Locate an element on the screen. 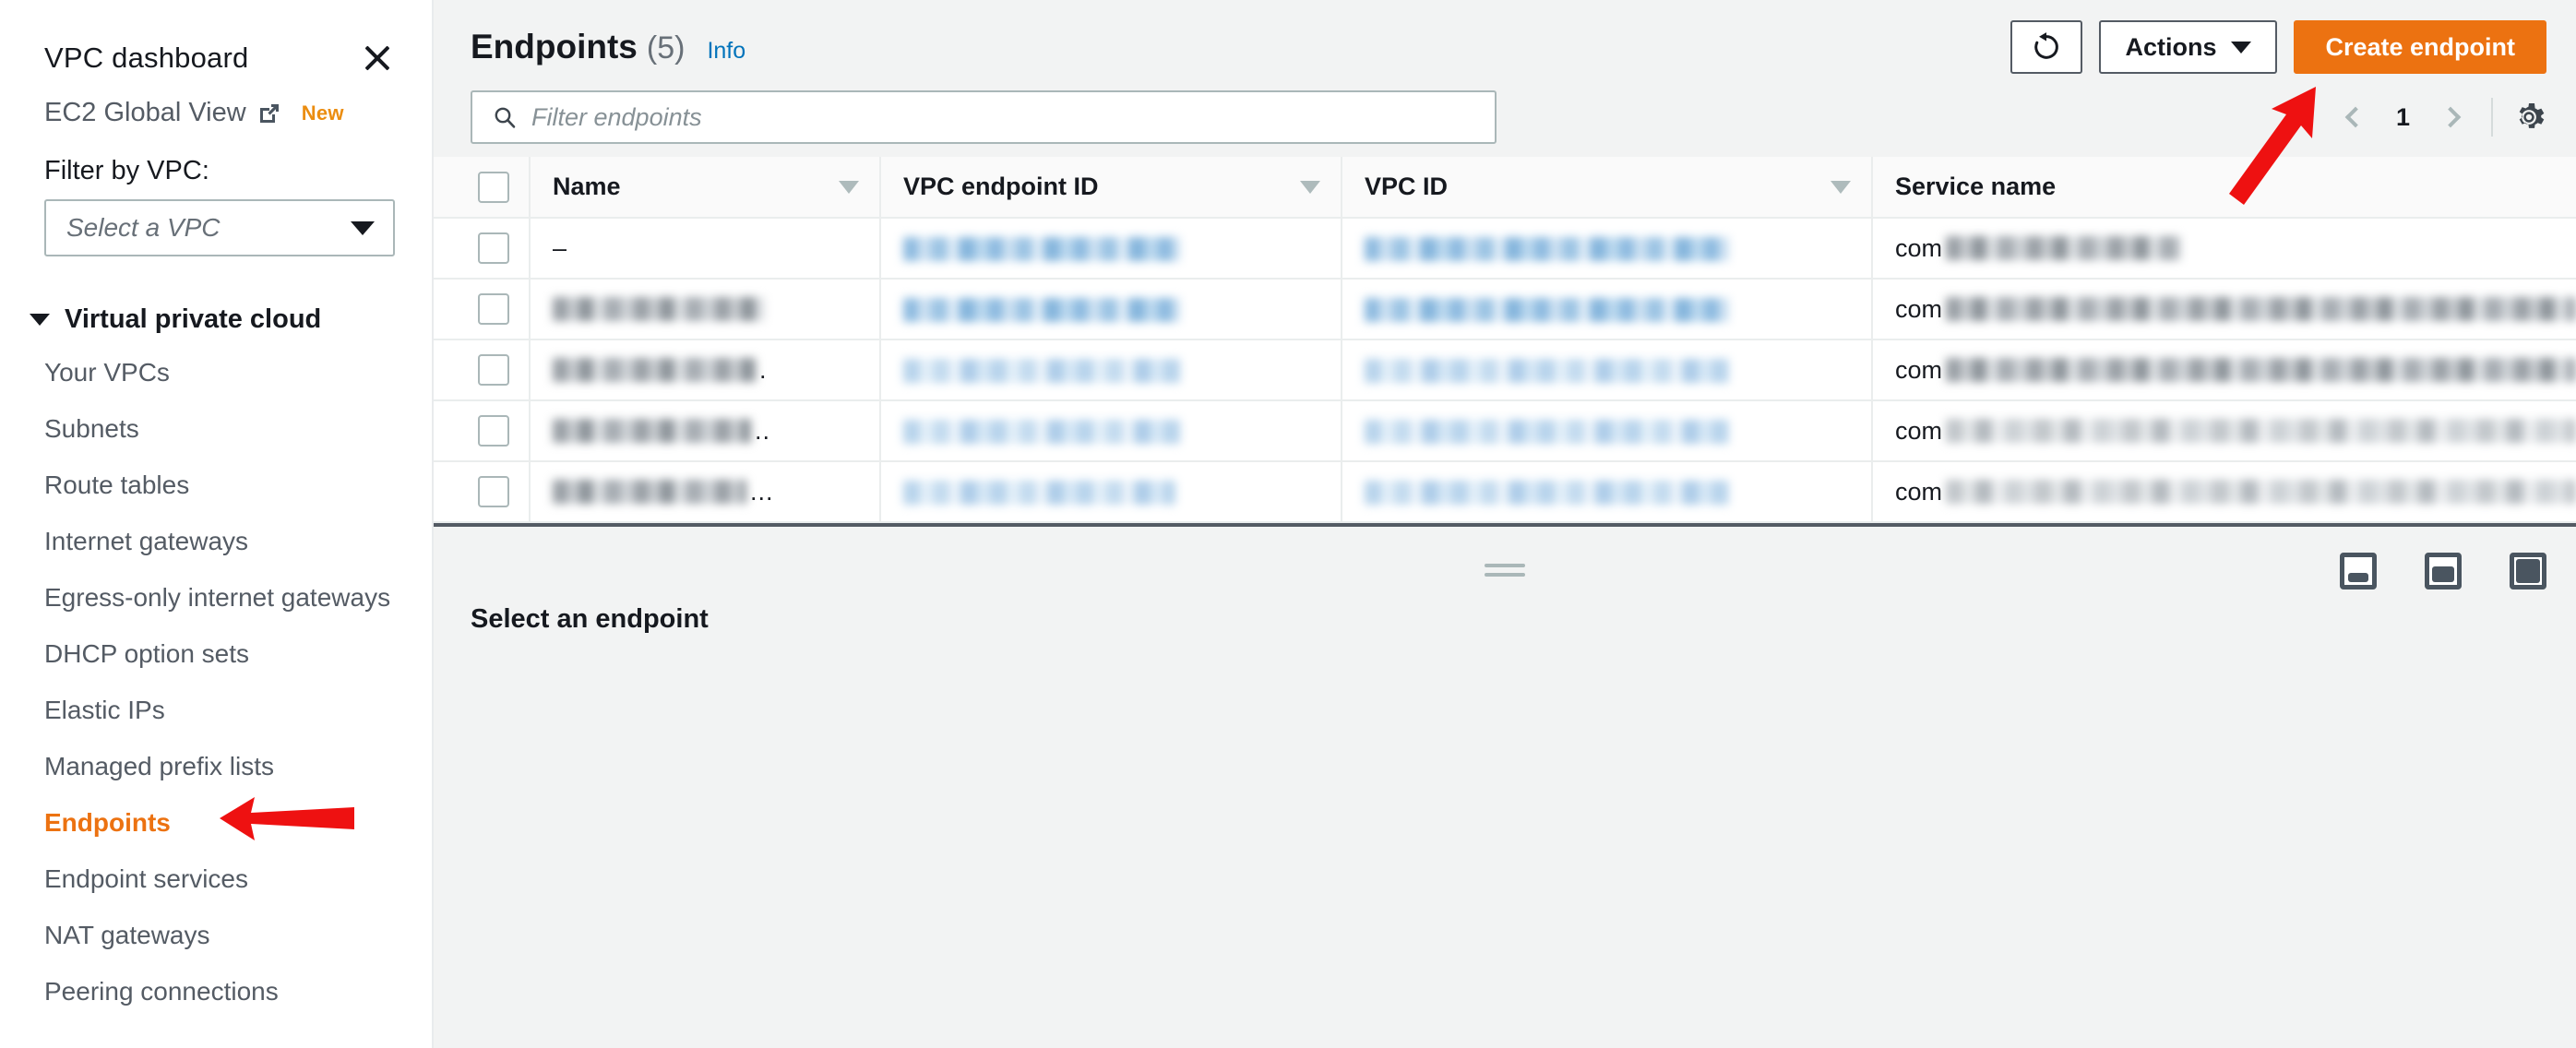 The width and height of the screenshot is (2576, 1048). vpc-select: Select a VPC is located at coordinates (219, 227).